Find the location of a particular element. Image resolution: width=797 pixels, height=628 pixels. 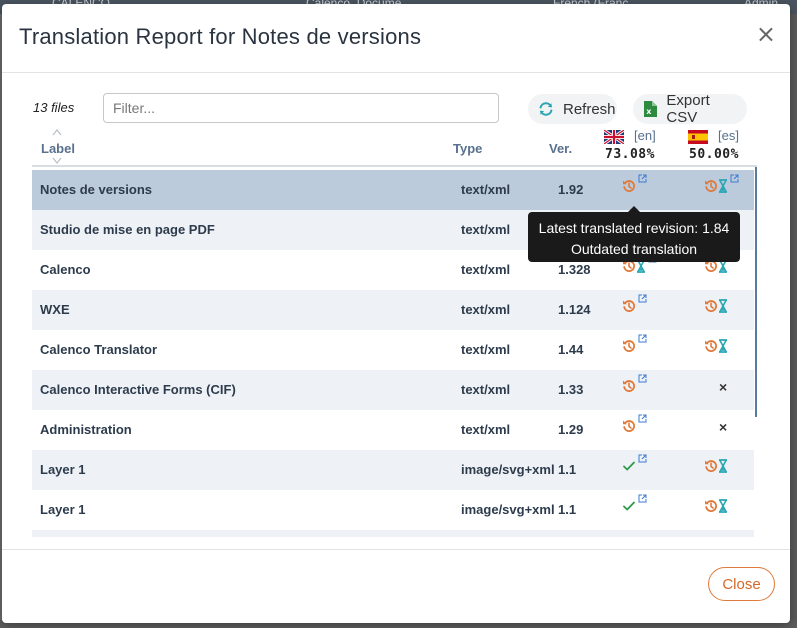

export-label: Export CSV is located at coordinates (688, 109).